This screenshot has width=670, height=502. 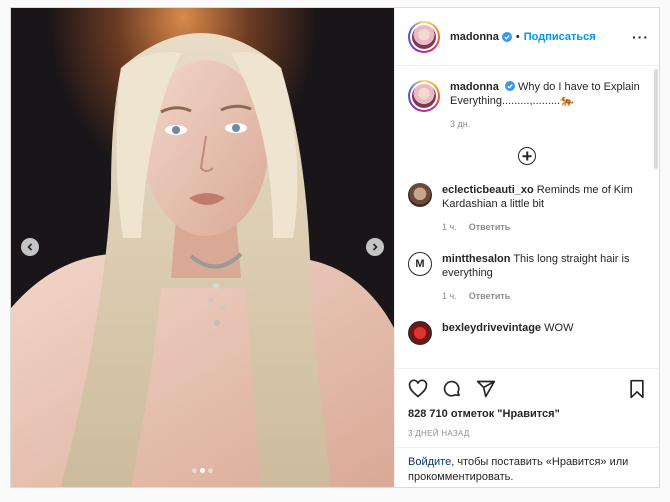 I want to click on comments-scrollbar, so click(x=656, y=119).